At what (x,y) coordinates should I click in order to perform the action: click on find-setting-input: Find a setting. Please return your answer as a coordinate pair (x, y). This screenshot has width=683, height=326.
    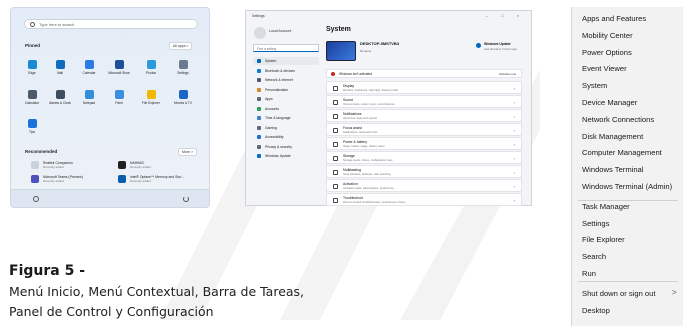
    Looking at the image, I should click on (286, 48).